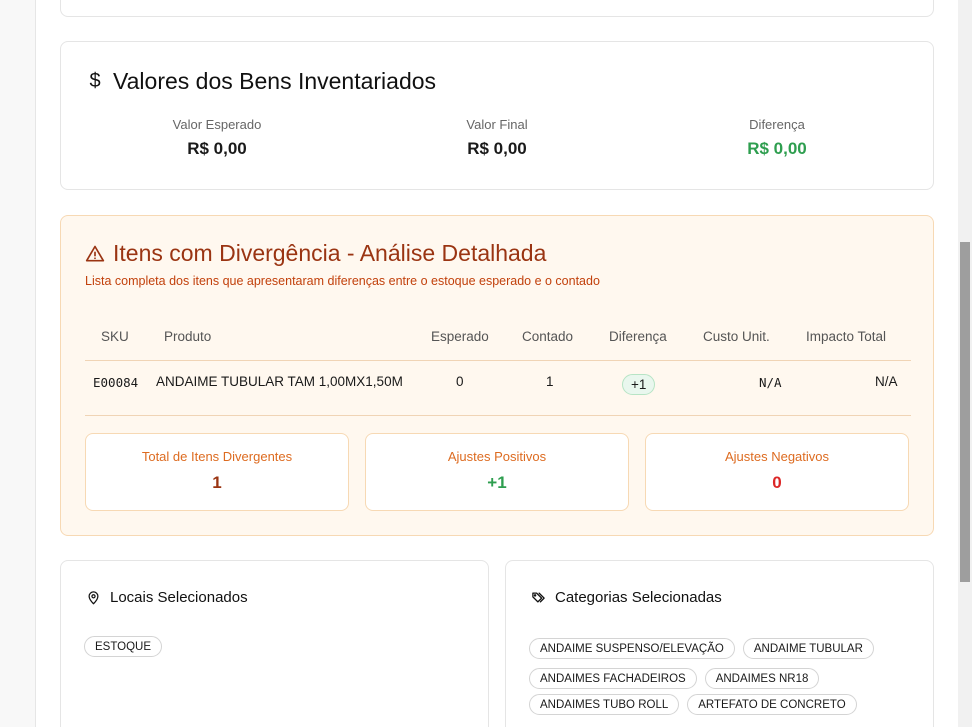 This screenshot has height=727, width=972. Describe the element at coordinates (217, 482) in the screenshot. I see `stat-total-value: 1` at that location.